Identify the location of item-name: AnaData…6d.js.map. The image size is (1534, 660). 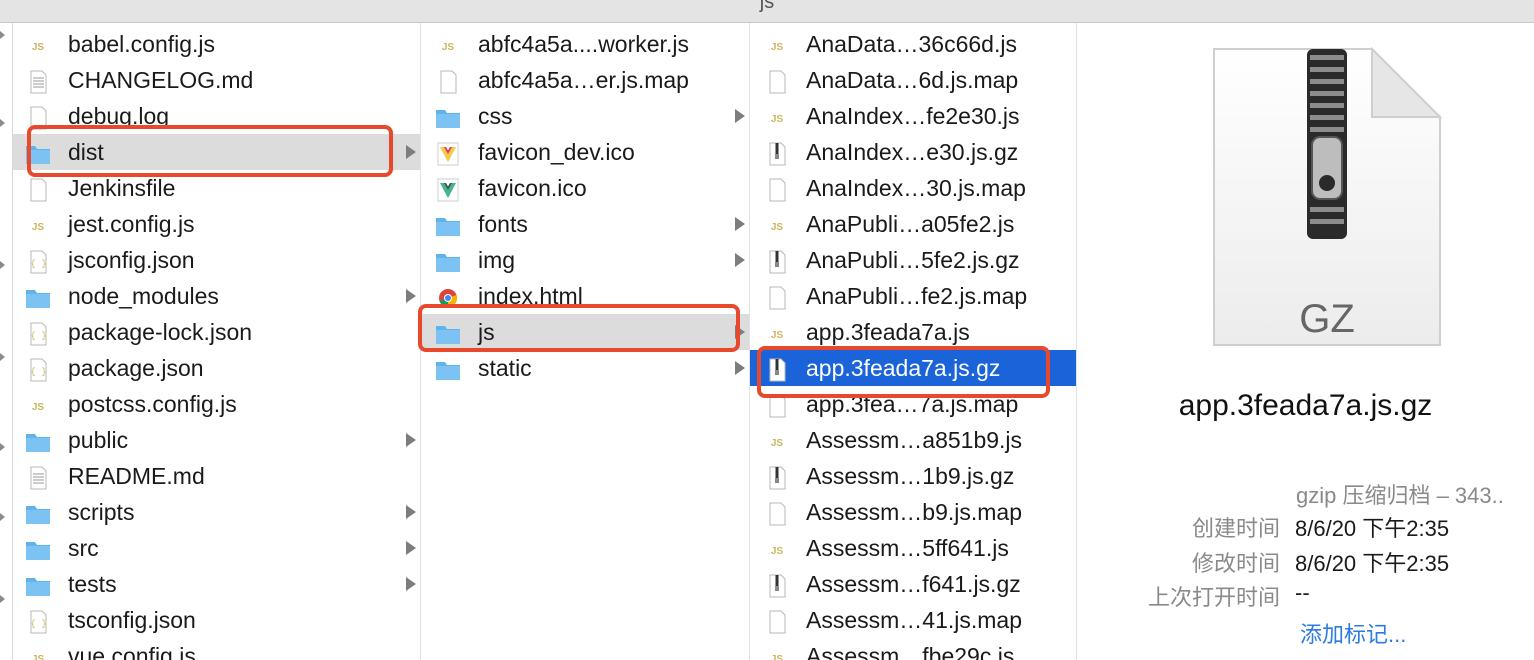
(912, 80).